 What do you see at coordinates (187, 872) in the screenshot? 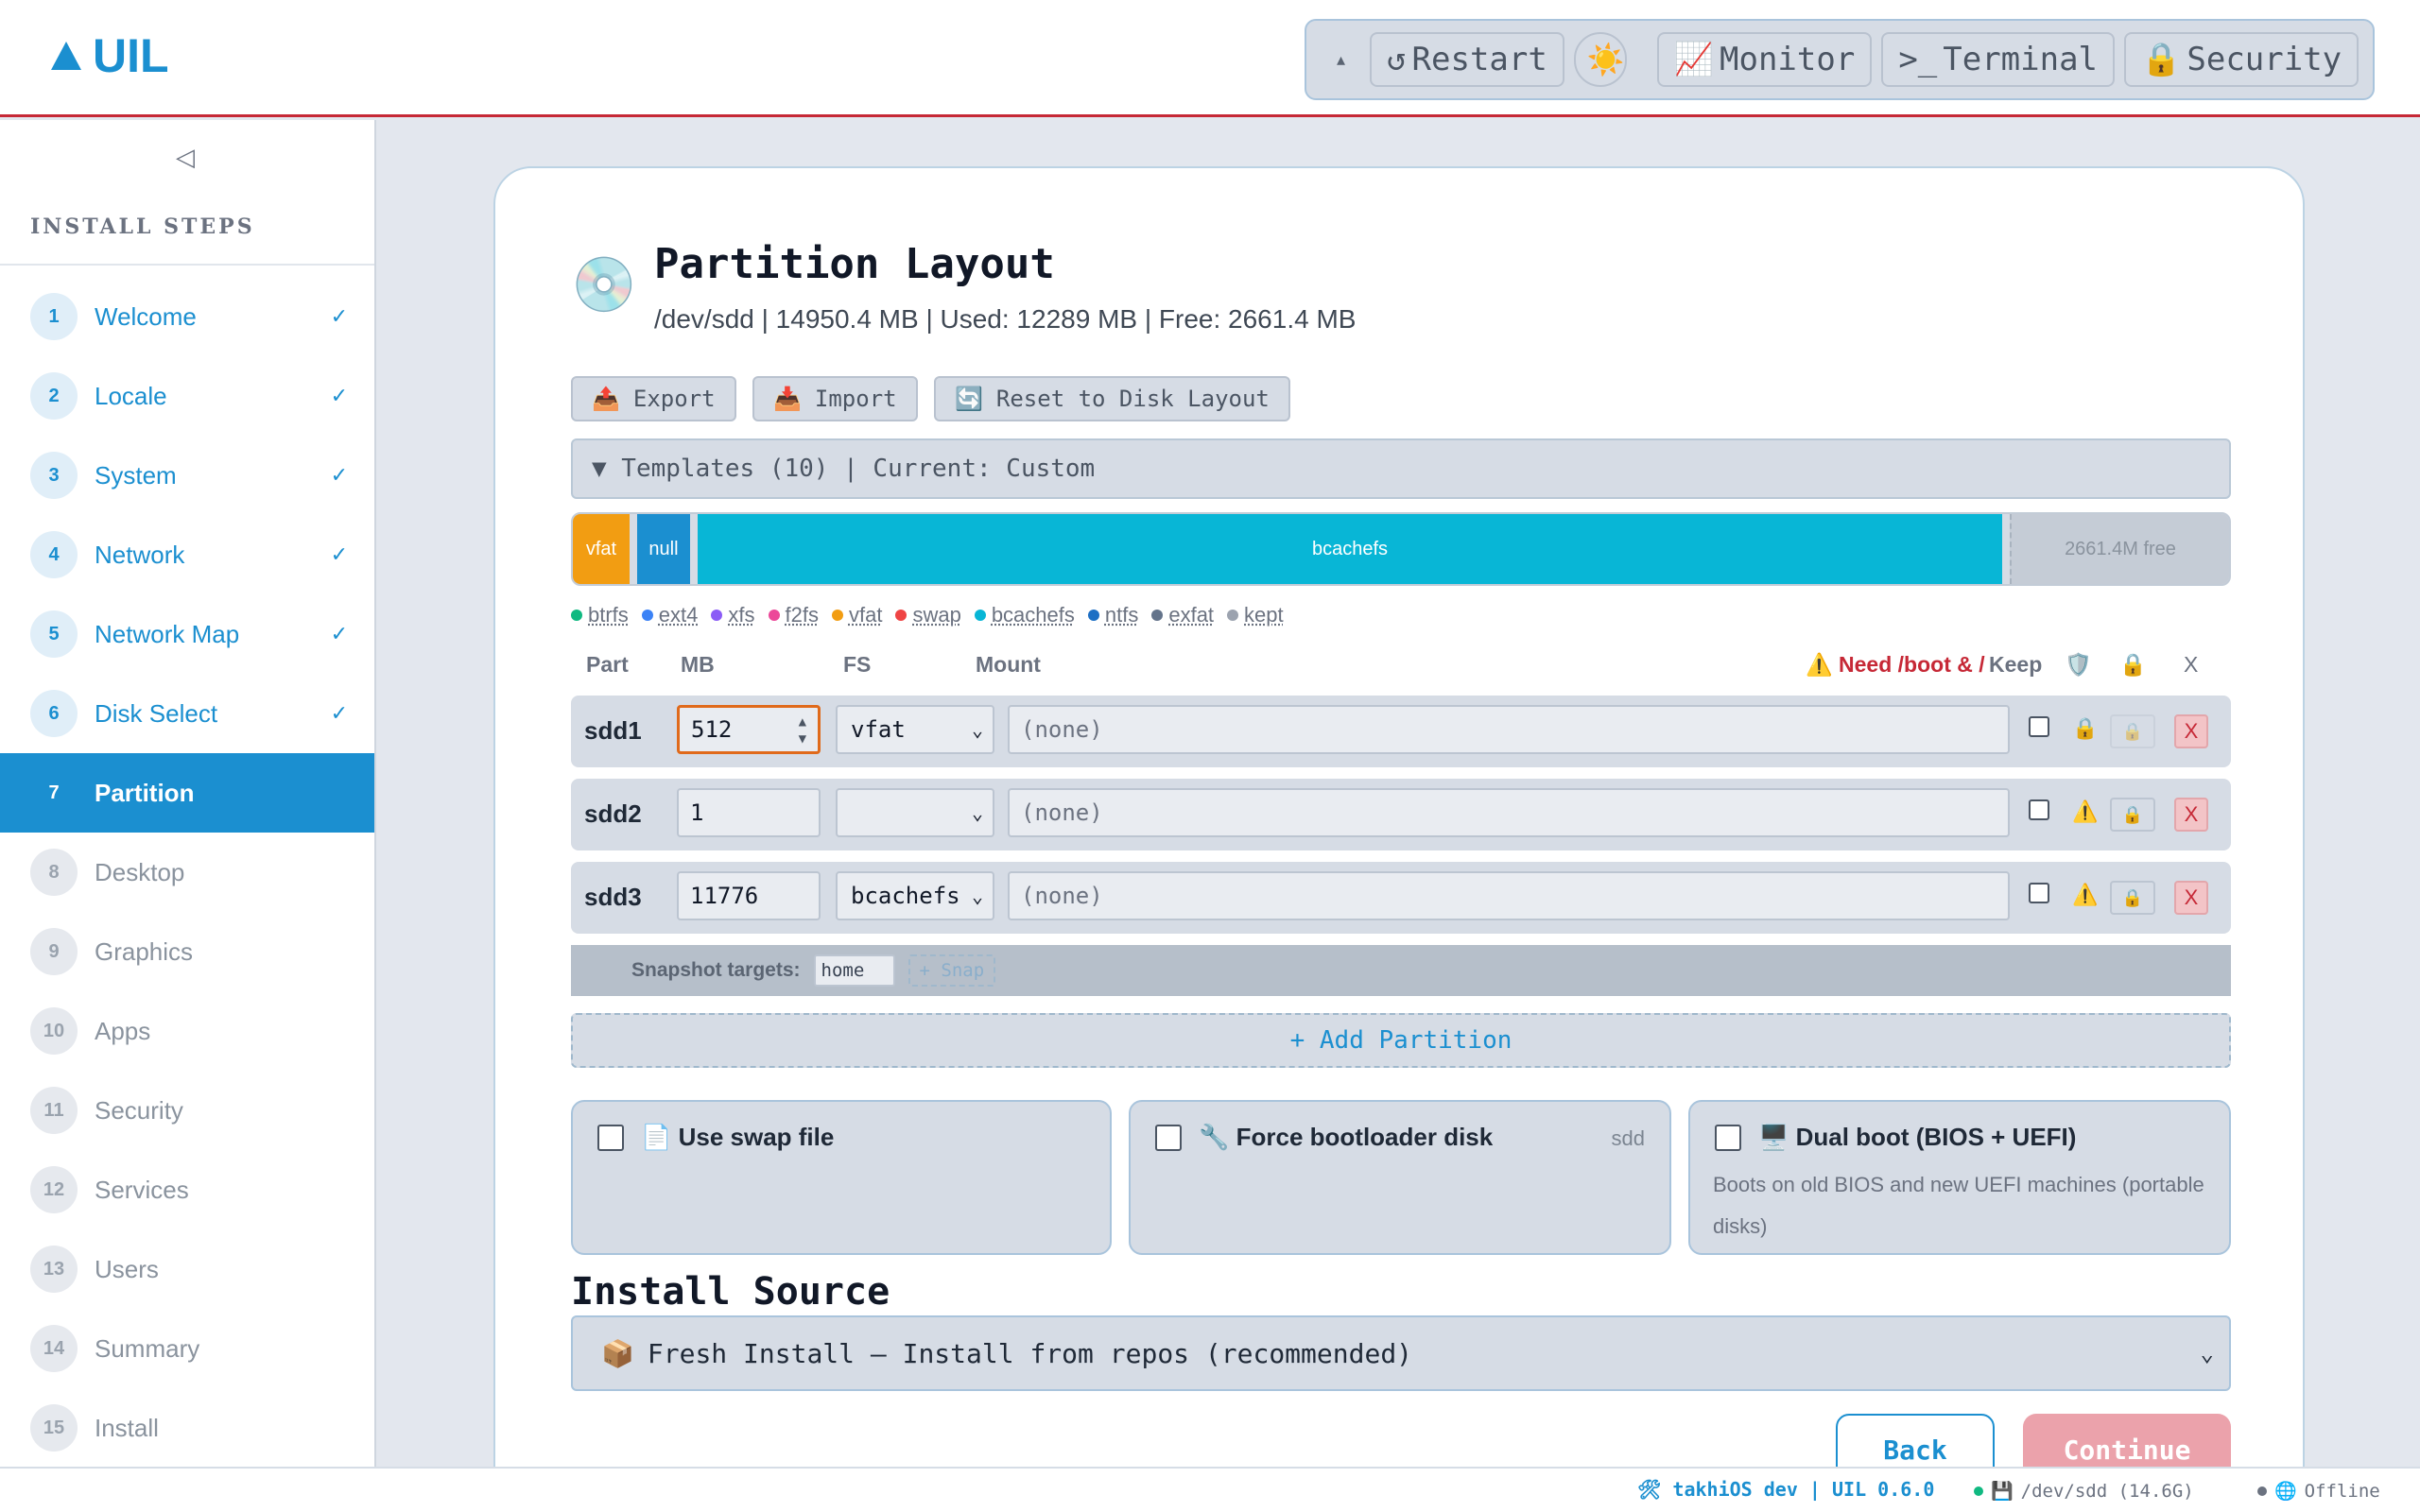
I see `step-desktop: 8 Desktop` at bounding box center [187, 872].